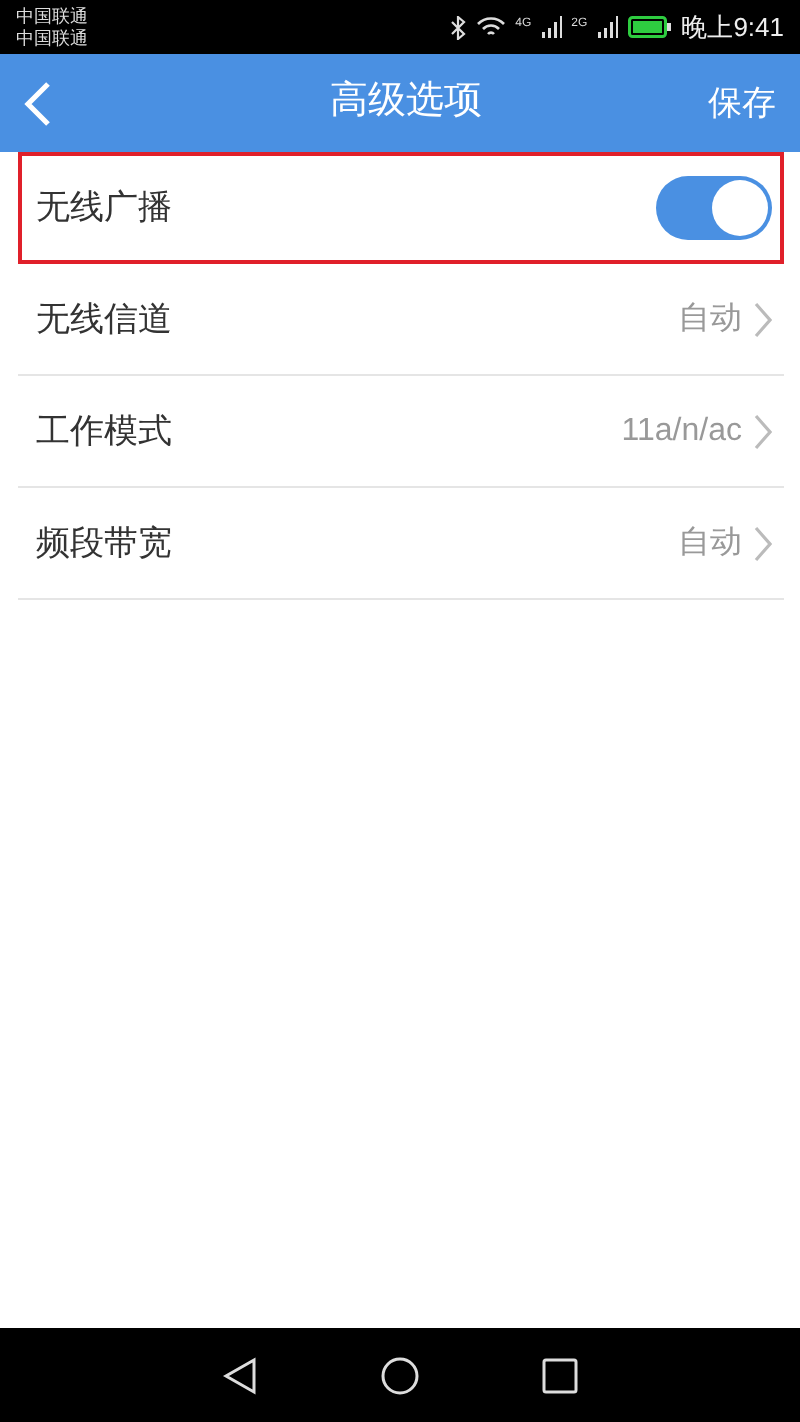  Describe the element at coordinates (105, 319) in the screenshot. I see `setting-label: 无线信道` at that location.